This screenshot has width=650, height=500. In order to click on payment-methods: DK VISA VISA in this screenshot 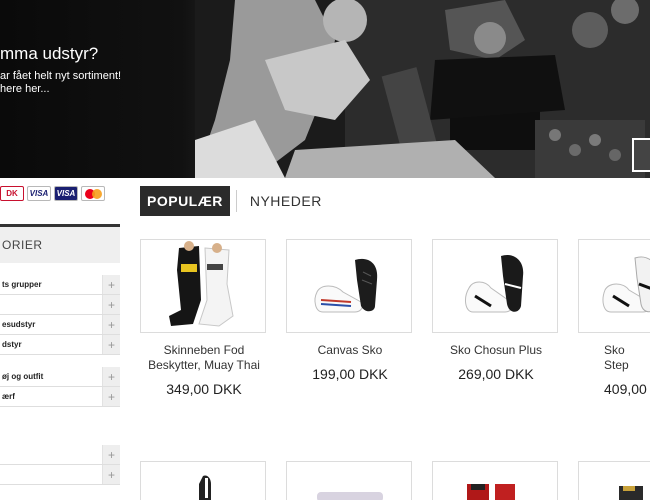, I will do `click(52, 194)`.